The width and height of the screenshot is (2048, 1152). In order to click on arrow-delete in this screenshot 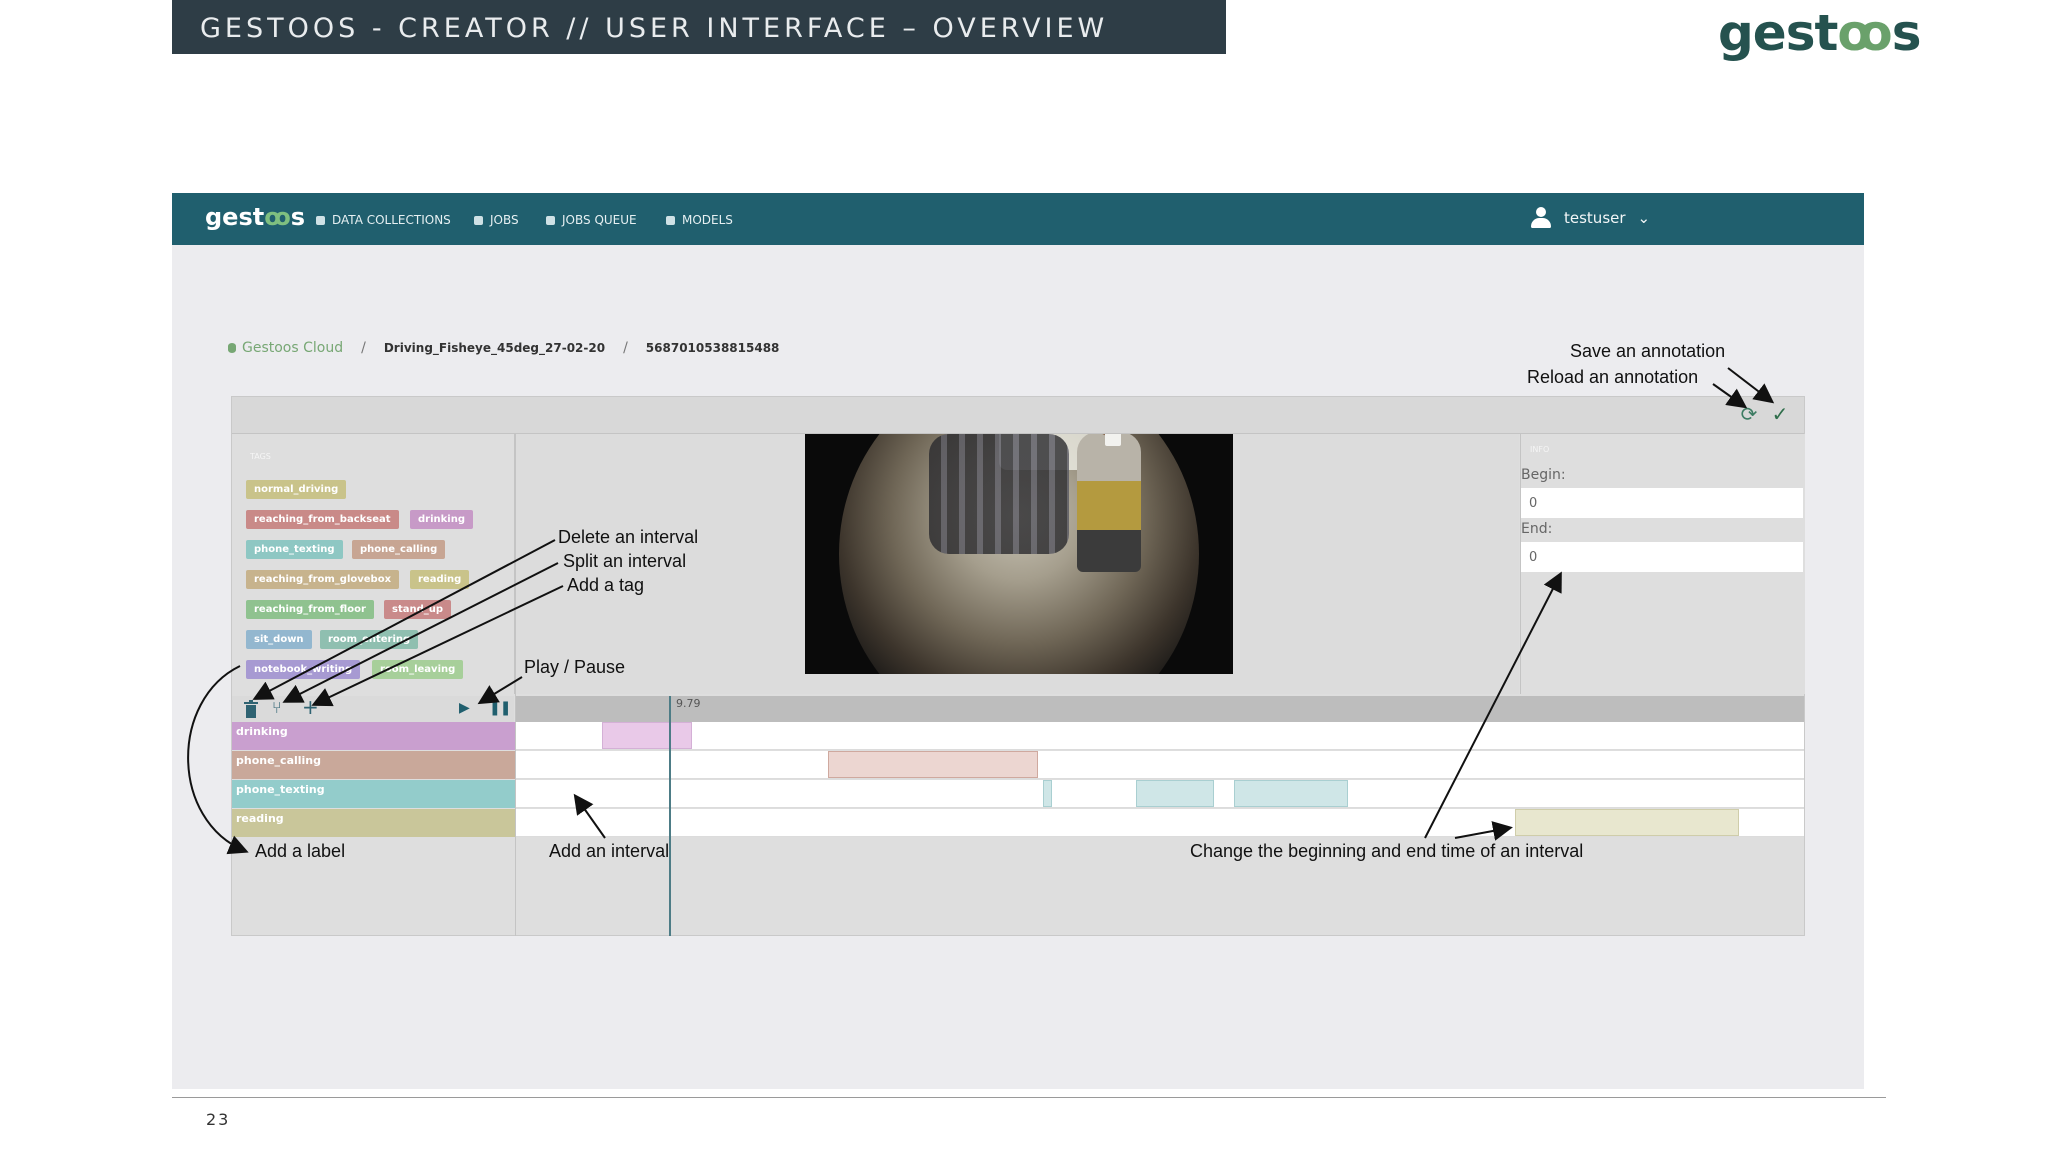, I will do `click(404, 619)`.